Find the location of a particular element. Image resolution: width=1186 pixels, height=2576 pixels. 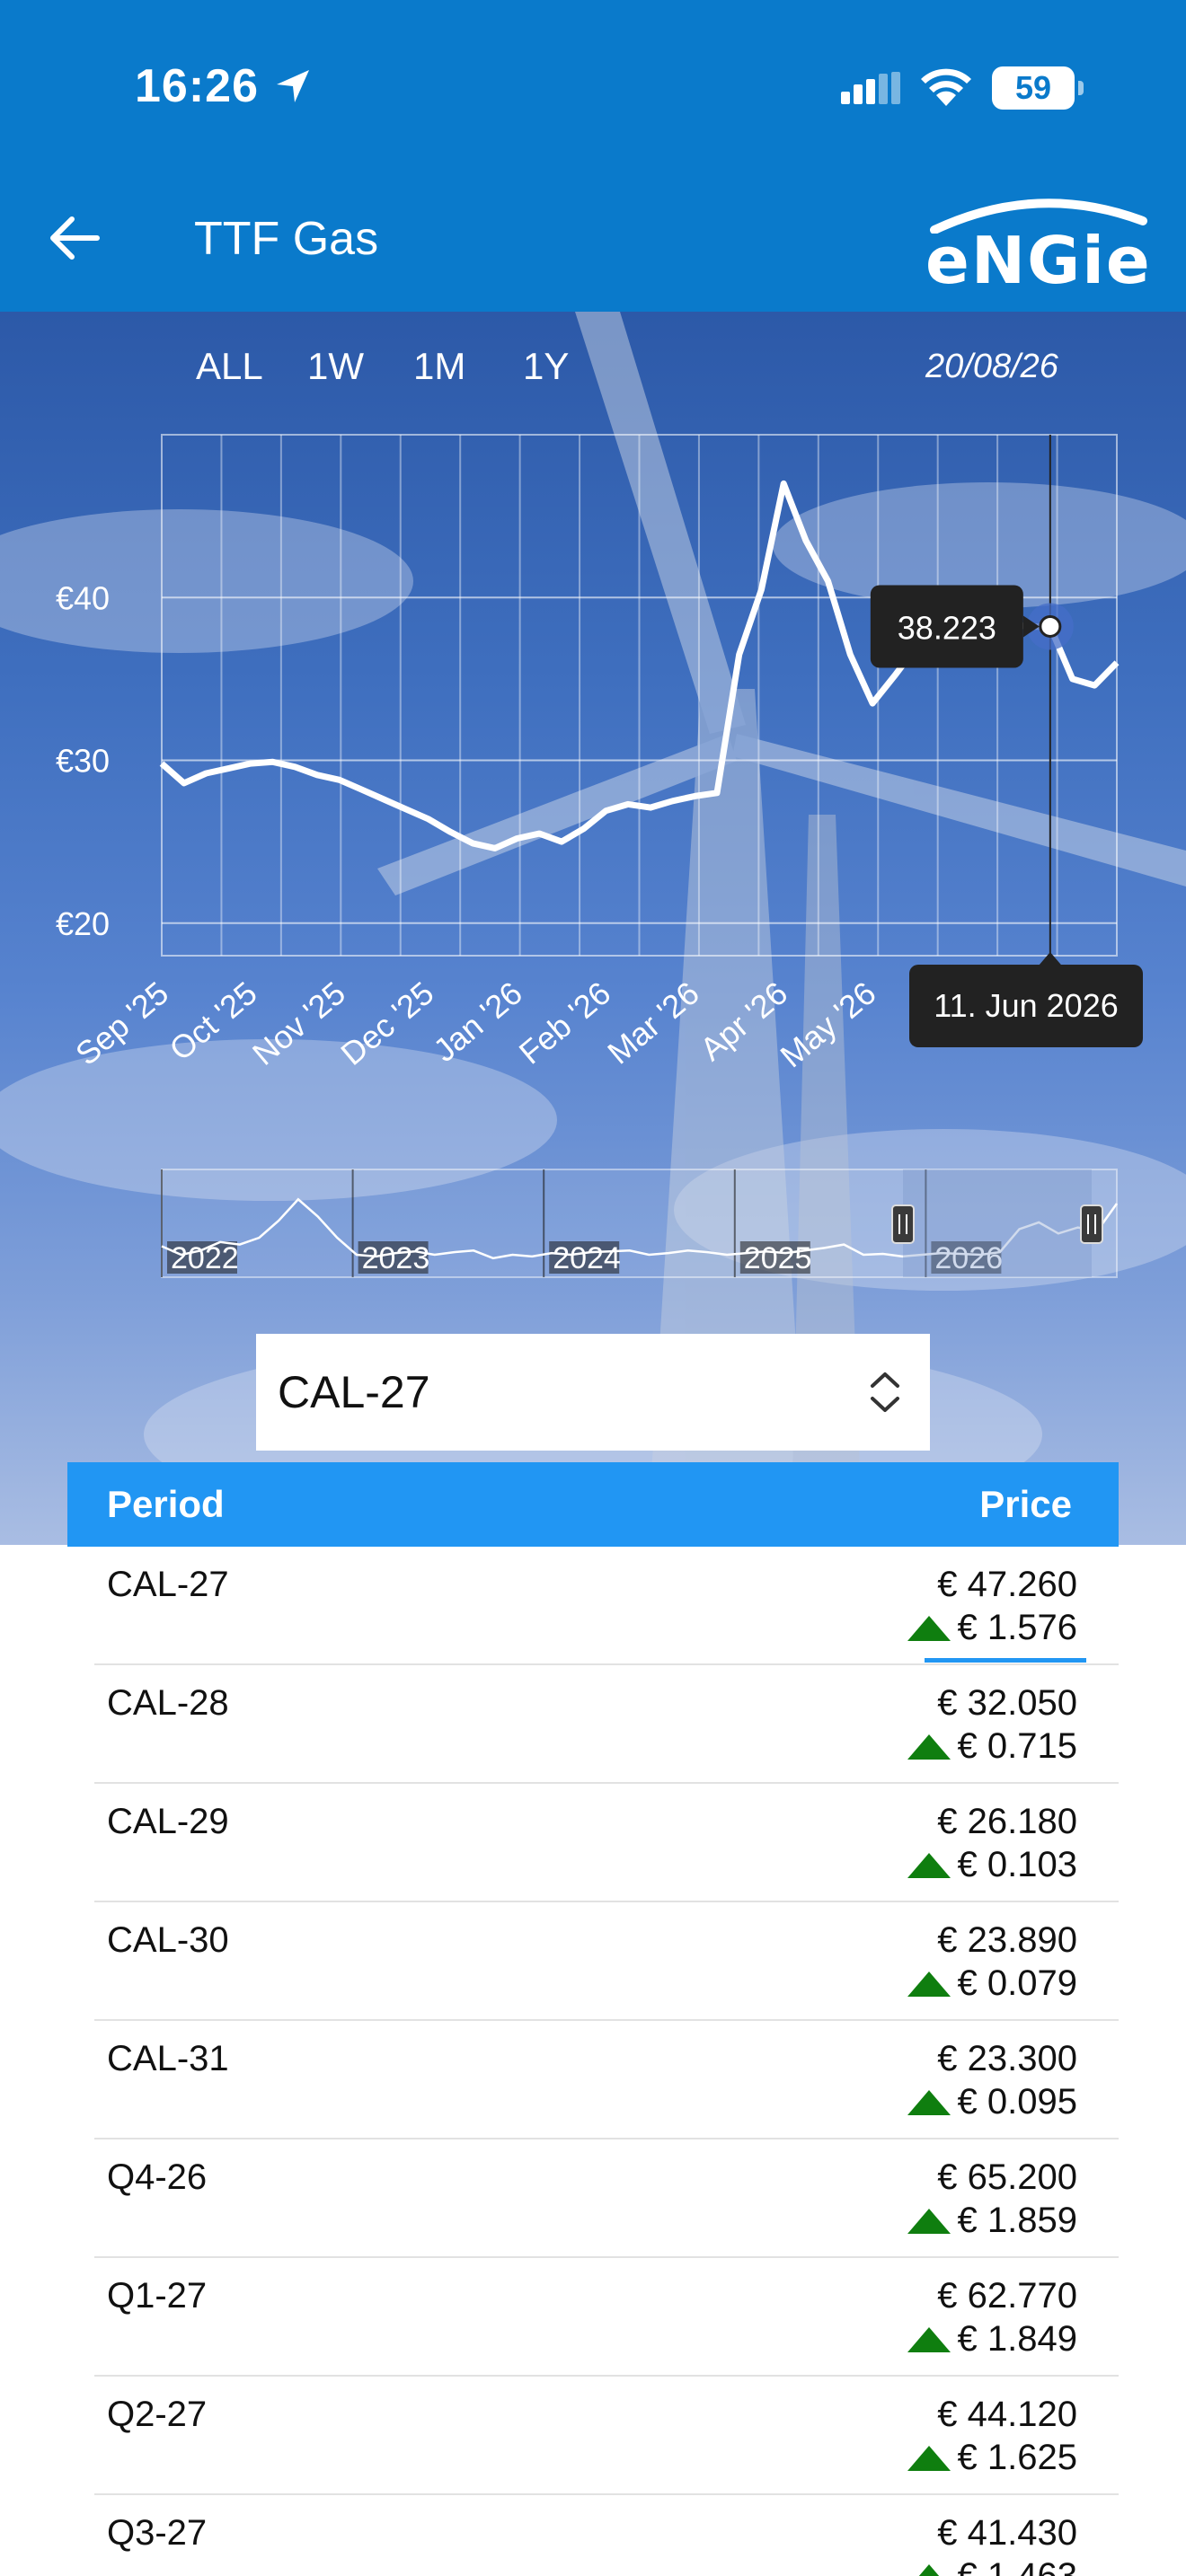

column-header-period: Period is located at coordinates (166, 1504).